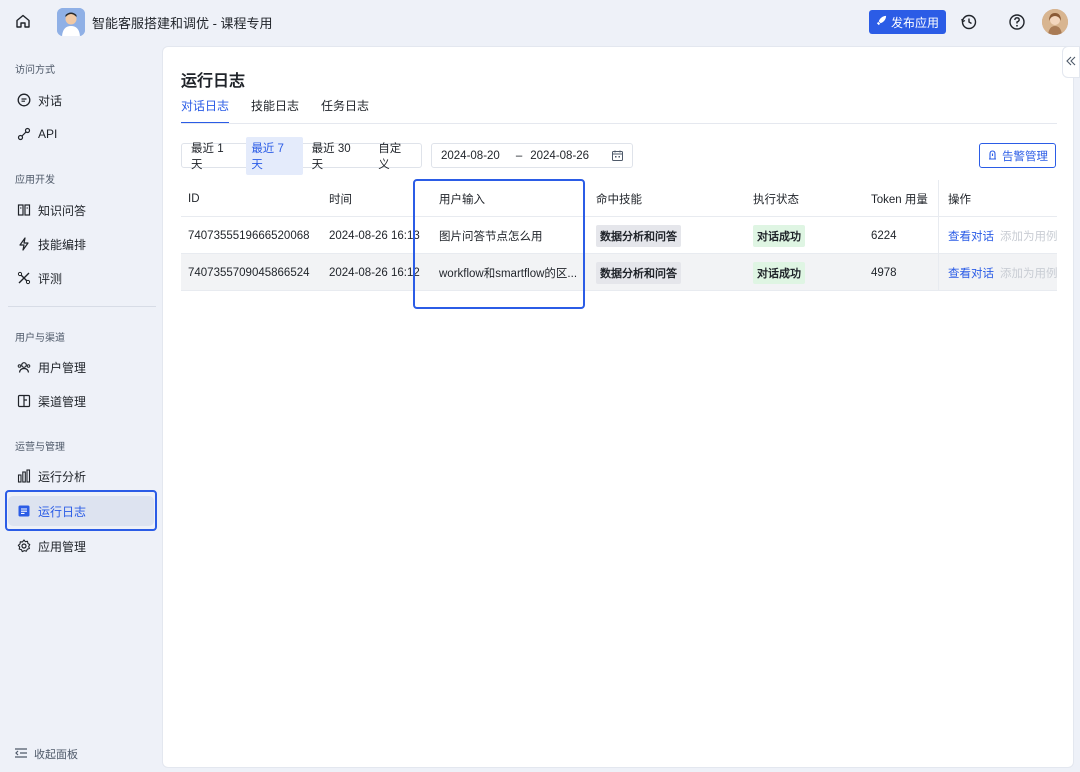  What do you see at coordinates (214, 156) in the screenshot?
I see `range-option-1d: 最近 1 天` at bounding box center [214, 156].